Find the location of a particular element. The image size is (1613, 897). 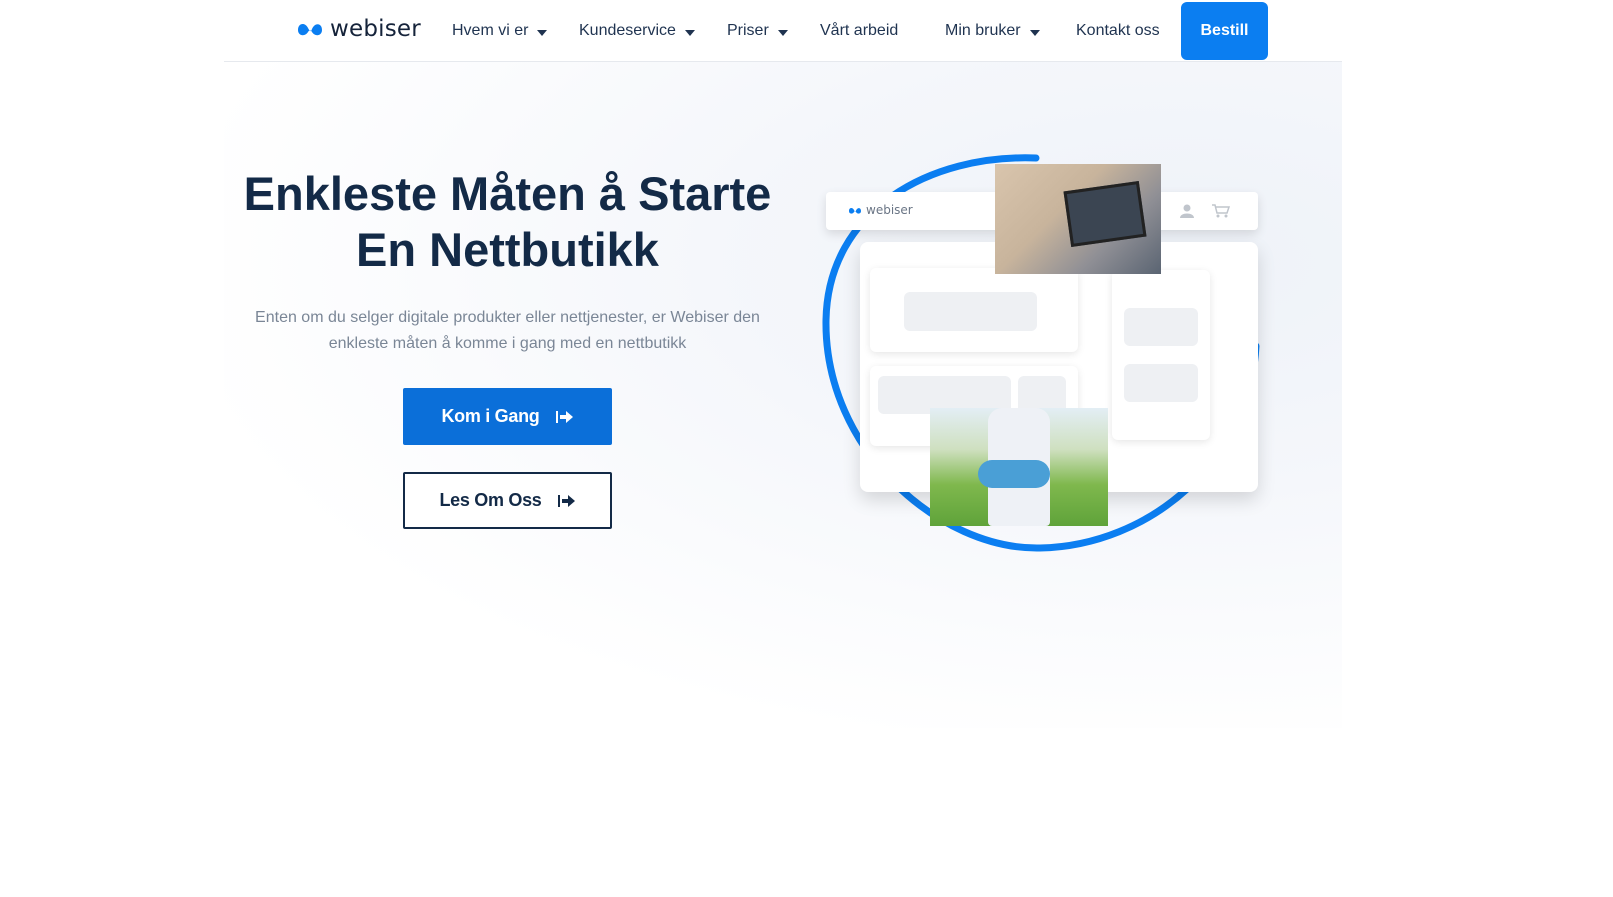

mock-logo-text: webiser is located at coordinates (889, 210).